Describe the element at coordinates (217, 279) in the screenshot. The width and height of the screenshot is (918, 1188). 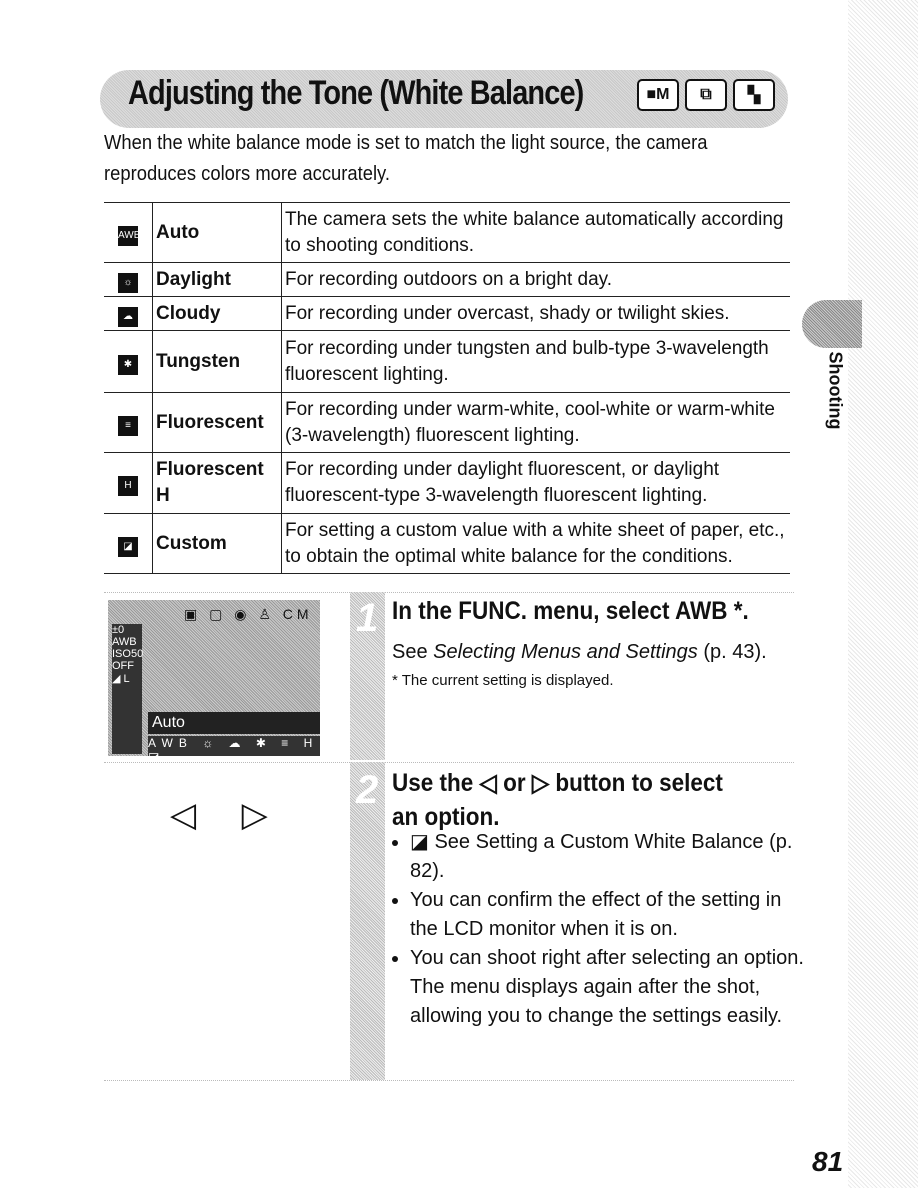
I see `wb-mode-name: Daylight` at that location.